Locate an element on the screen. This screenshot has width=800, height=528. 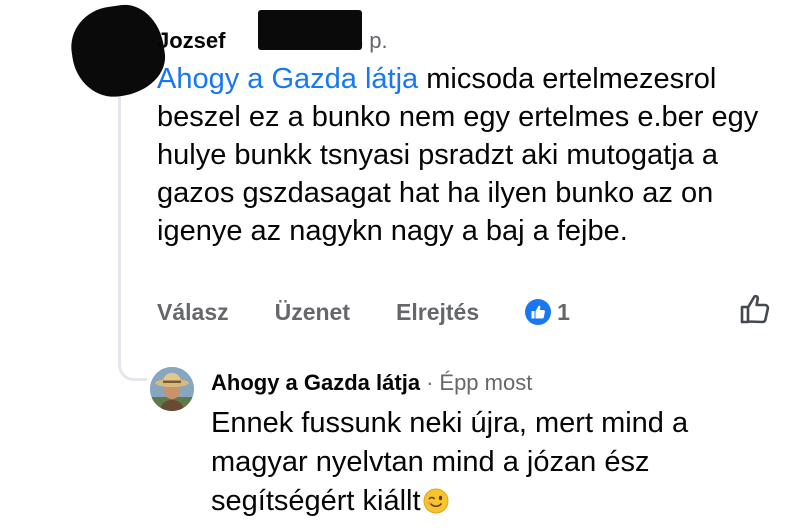
thread-line is located at coordinates (119, 209).